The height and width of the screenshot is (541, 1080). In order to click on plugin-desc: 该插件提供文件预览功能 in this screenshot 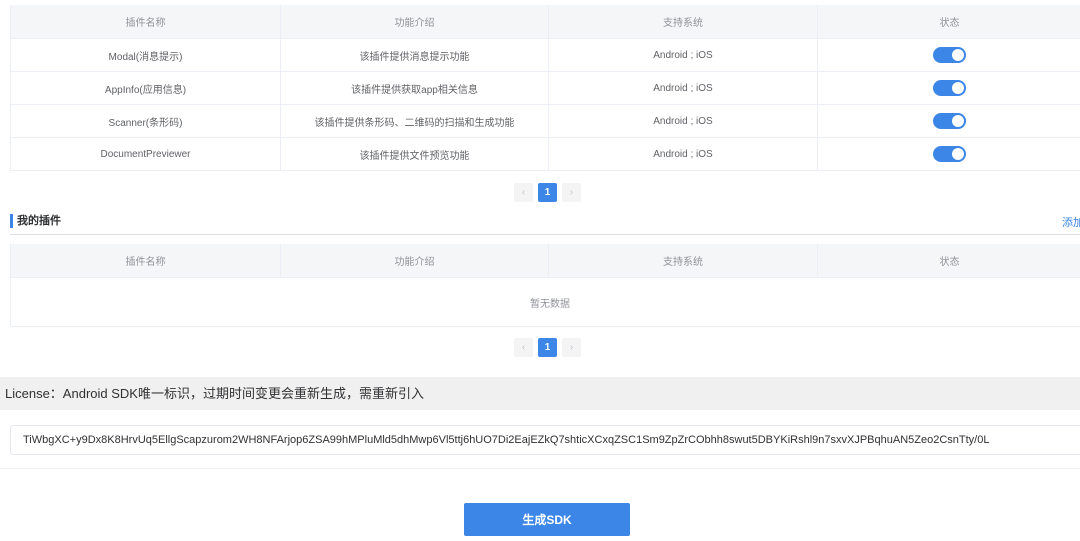, I will do `click(415, 154)`.